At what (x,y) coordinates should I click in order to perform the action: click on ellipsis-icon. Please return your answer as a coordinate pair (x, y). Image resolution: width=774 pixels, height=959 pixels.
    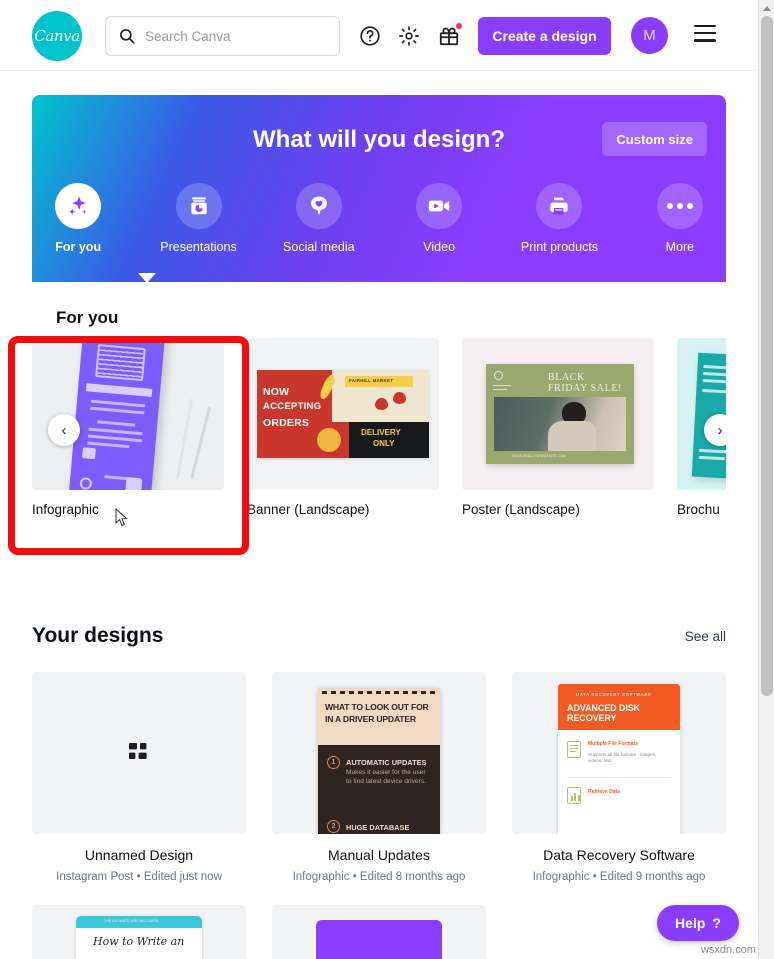
    Looking at the image, I should click on (679, 206).